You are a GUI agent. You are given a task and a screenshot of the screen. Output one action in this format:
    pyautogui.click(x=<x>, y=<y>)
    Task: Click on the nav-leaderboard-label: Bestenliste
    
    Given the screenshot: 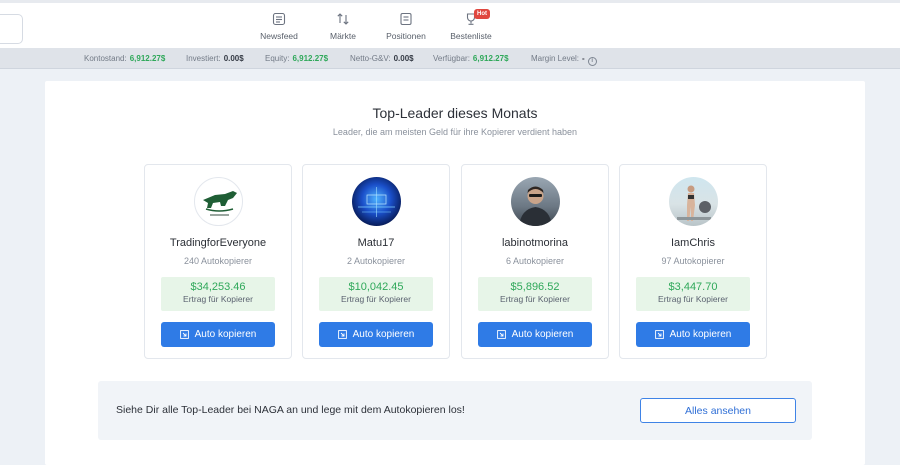 What is the action you would take?
    pyautogui.click(x=471, y=36)
    